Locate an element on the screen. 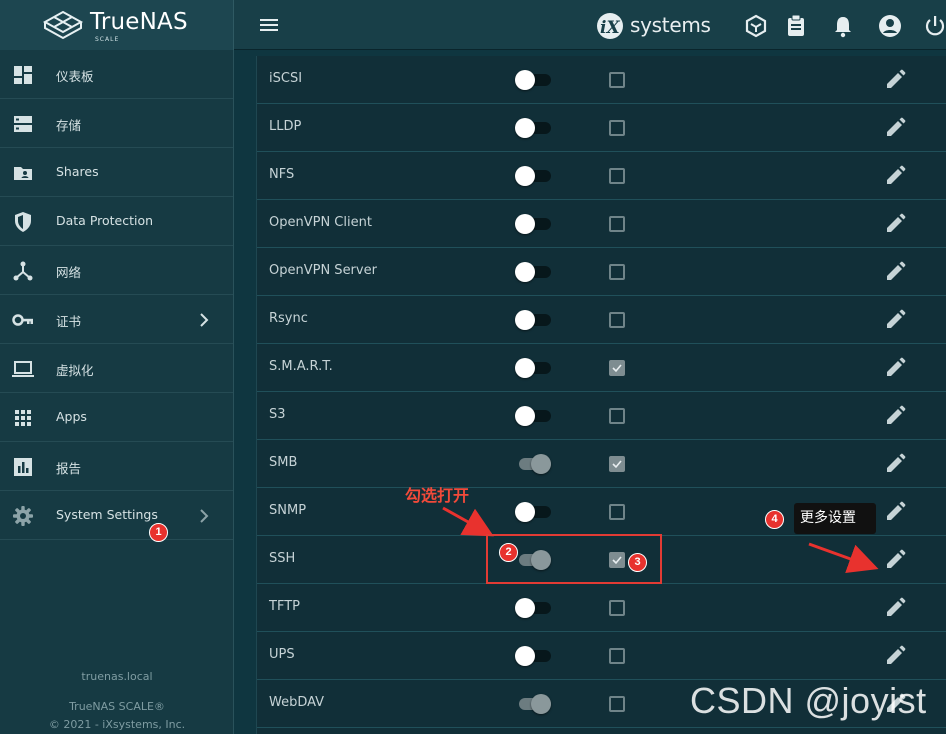 This screenshot has height=734, width=946. step-badge-4: 4 is located at coordinates (774, 519).